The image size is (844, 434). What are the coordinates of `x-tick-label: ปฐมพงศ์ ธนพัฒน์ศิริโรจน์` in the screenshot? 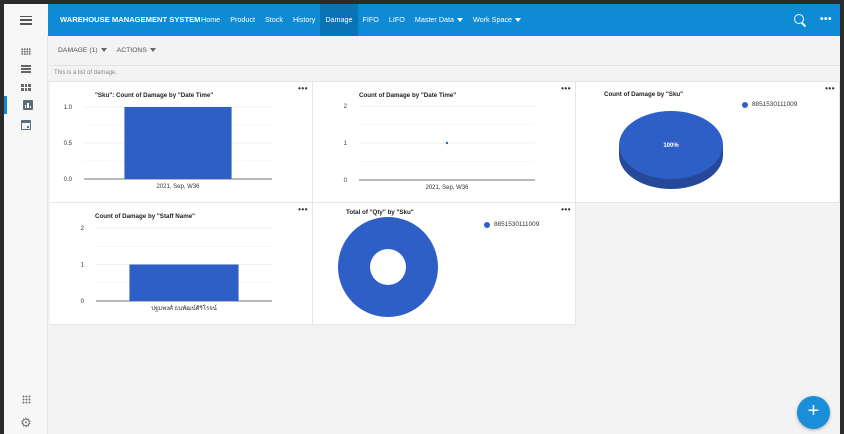 It's located at (184, 308).